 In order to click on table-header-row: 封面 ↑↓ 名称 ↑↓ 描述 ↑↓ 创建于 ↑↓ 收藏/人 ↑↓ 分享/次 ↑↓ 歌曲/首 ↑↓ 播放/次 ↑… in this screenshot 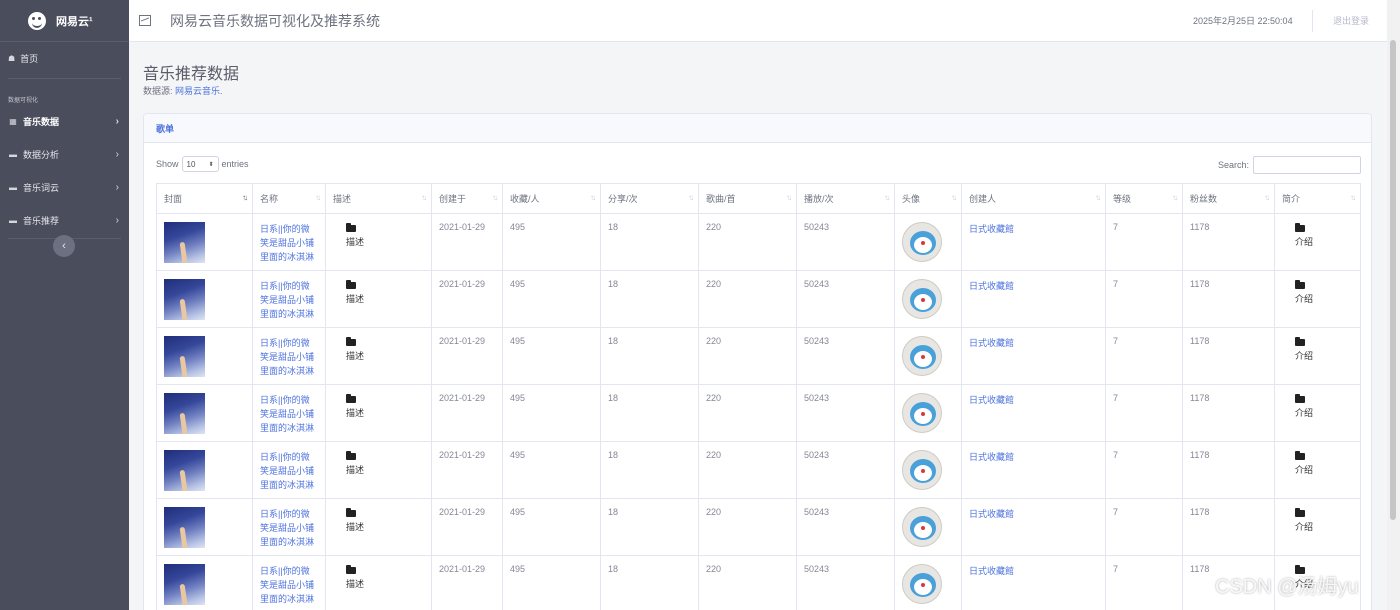, I will do `click(758, 198)`.